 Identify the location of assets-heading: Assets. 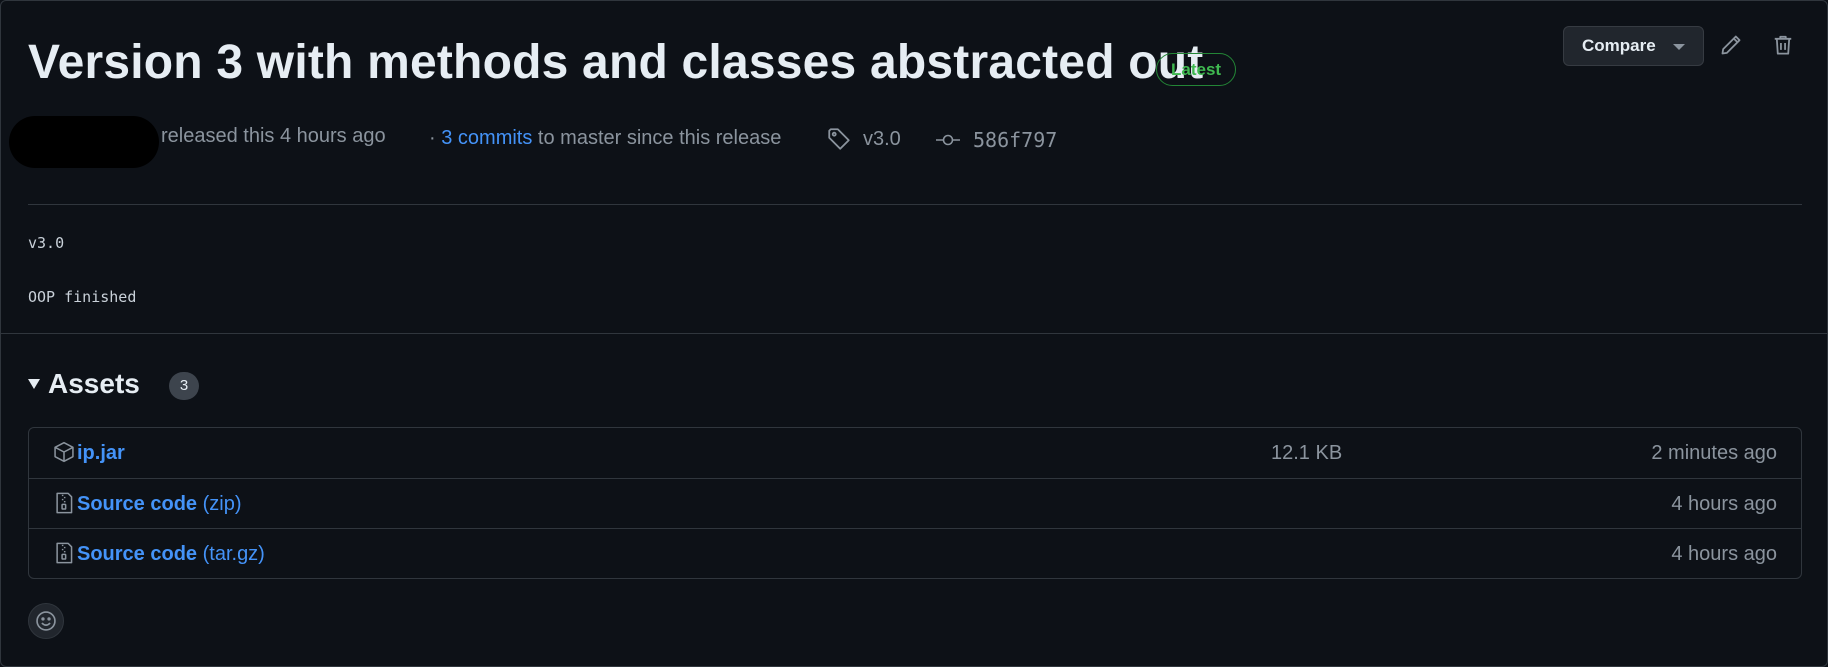
(94, 383).